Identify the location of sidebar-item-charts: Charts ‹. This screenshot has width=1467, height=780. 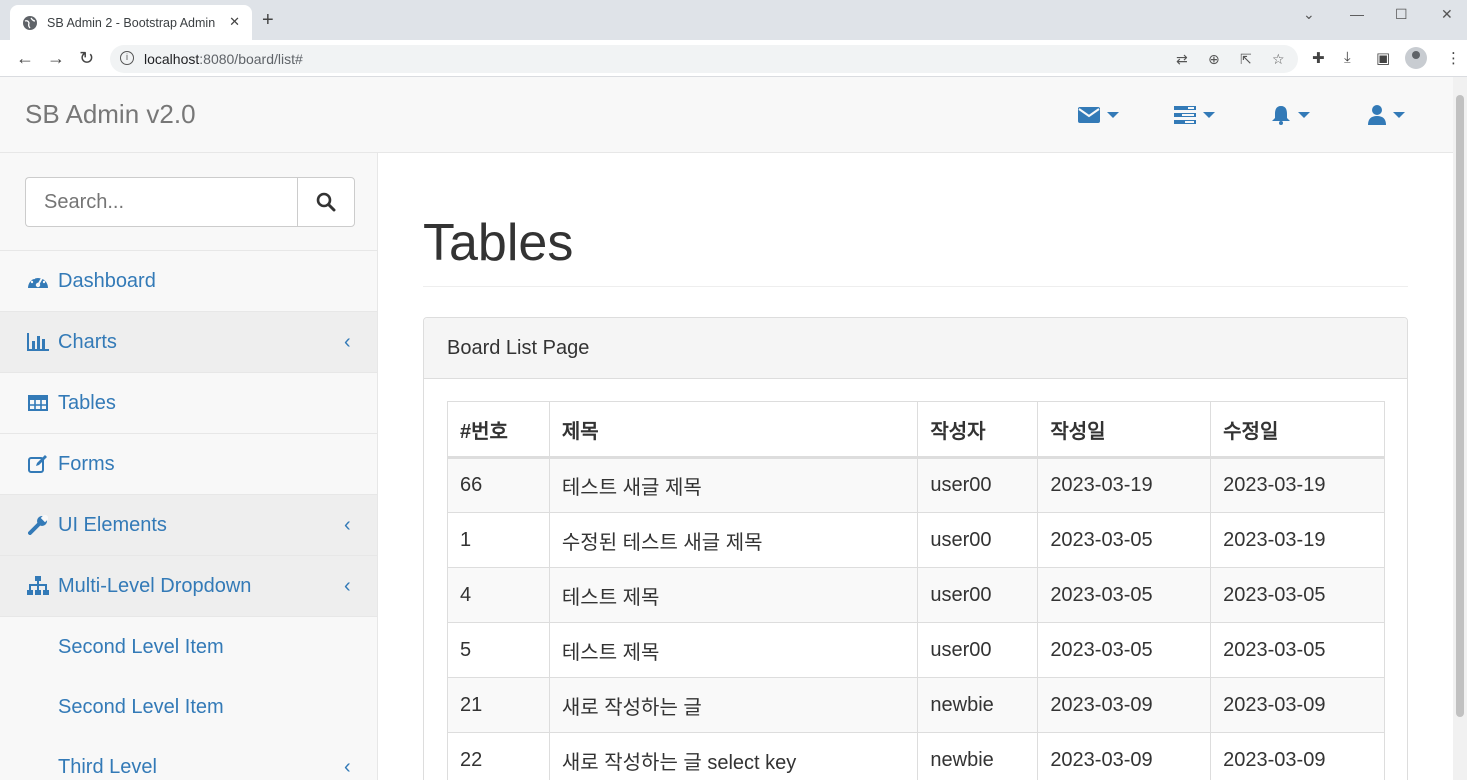
(188, 342).